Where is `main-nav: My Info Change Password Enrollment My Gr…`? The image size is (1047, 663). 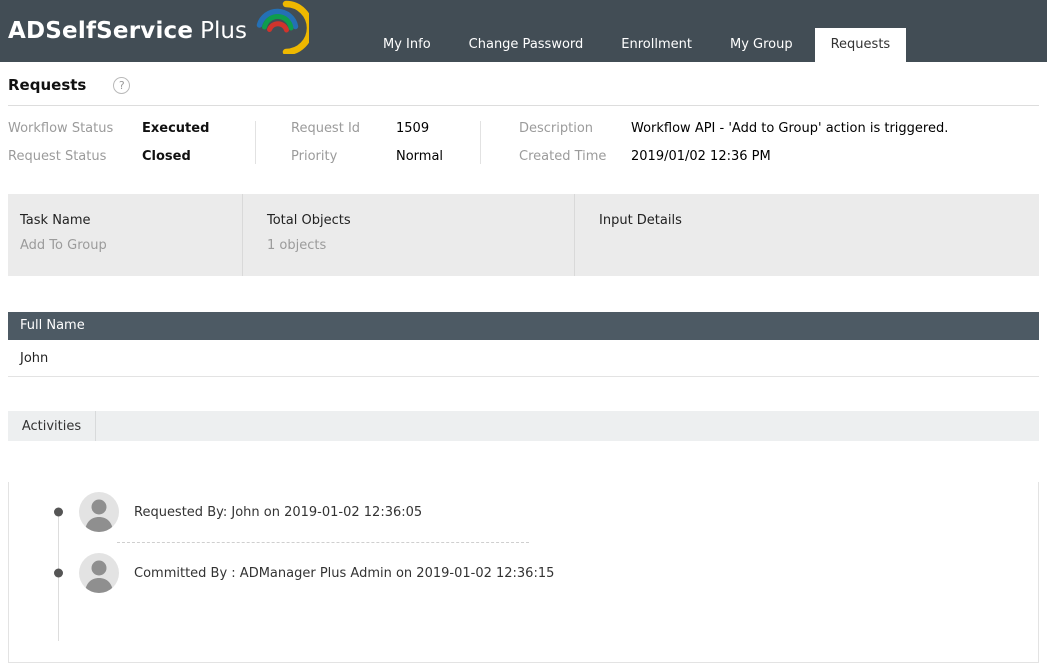 main-nav: My Info Change Password Enrollment My Gr… is located at coordinates (639, 31).